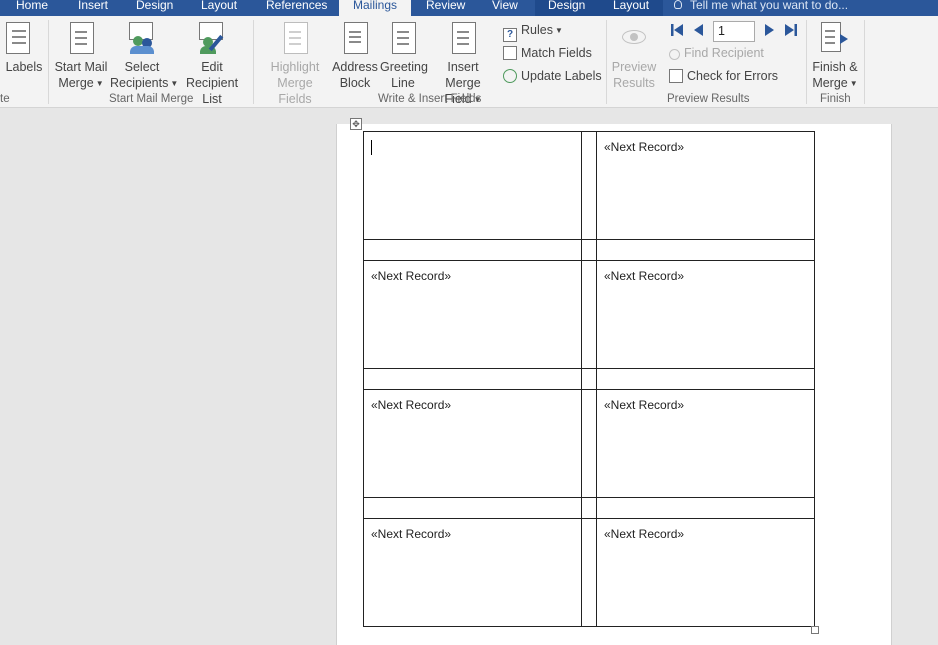 The width and height of the screenshot is (938, 645). I want to click on next-record-icon, so click(769, 30).